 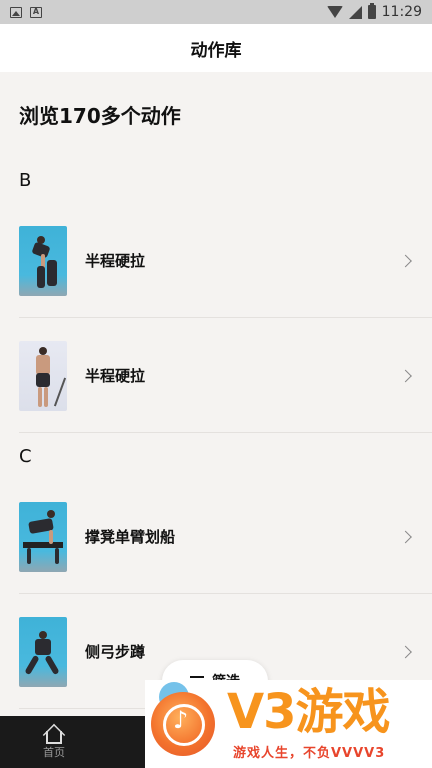 I want to click on library-heading: 浏览170多个动作, so click(x=100, y=116).